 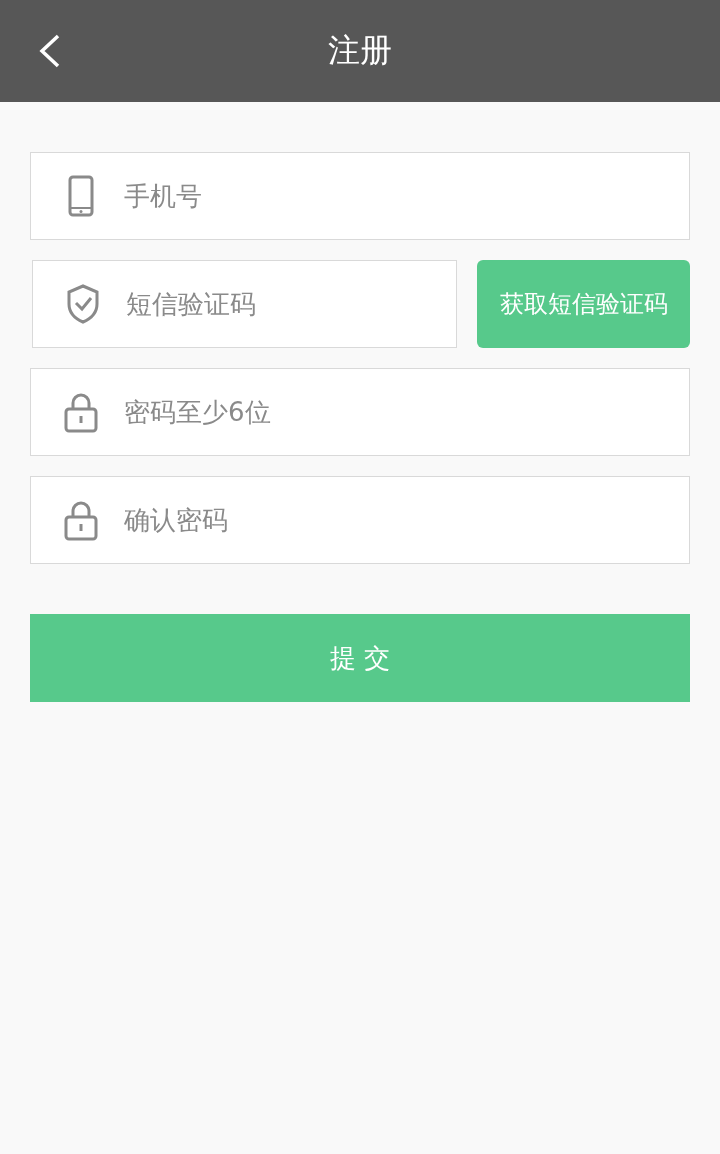 I want to click on get-code-button: 获取短信验证码, so click(x=583, y=304).